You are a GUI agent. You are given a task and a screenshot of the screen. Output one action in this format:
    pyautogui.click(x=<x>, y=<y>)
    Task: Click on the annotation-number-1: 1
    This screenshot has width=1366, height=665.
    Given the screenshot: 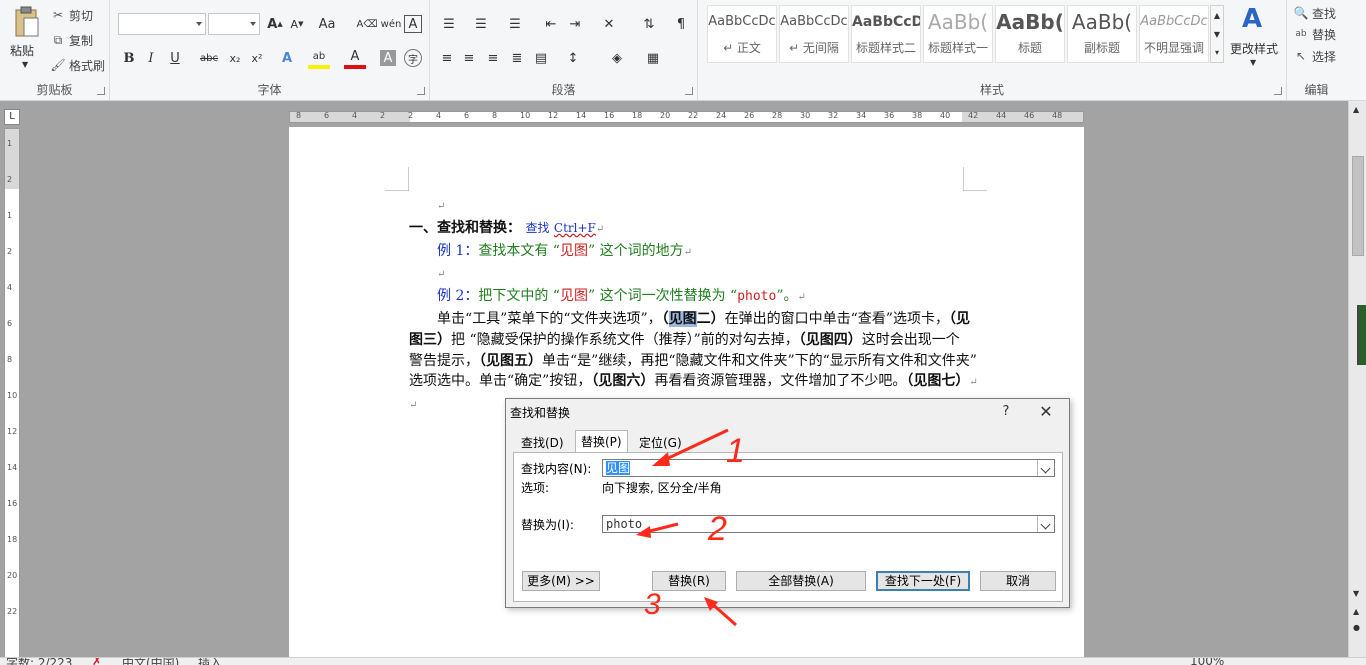 What is the action you would take?
    pyautogui.click(x=735, y=451)
    